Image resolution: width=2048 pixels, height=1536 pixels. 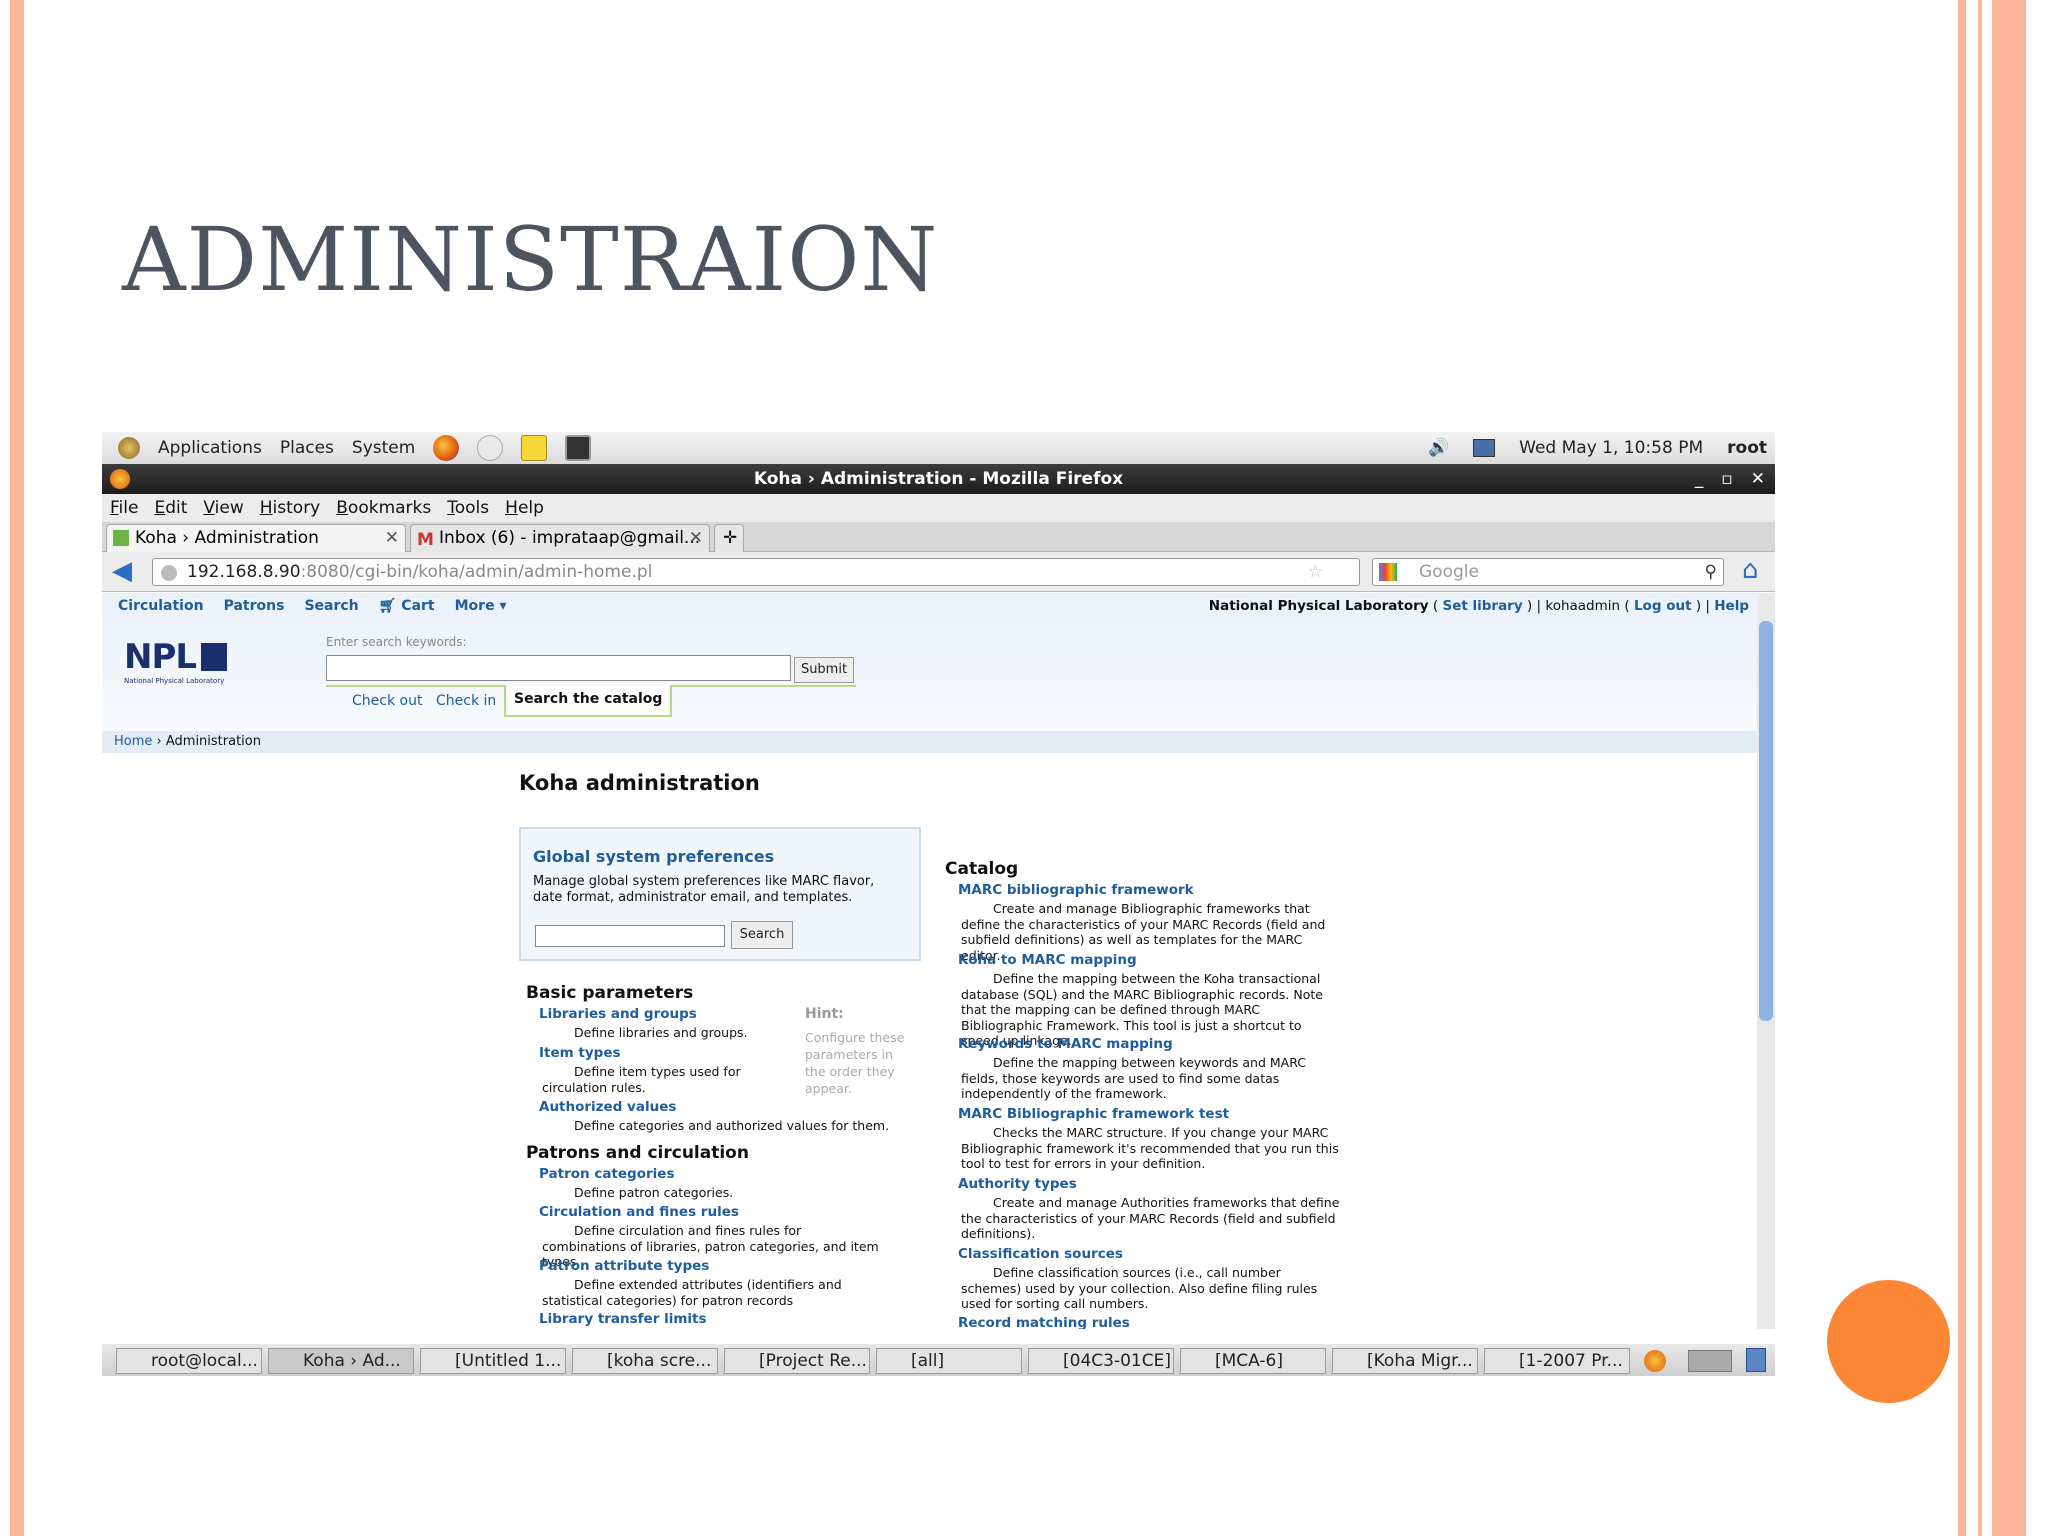 I want to click on preferences-search-input, so click(x=630, y=936).